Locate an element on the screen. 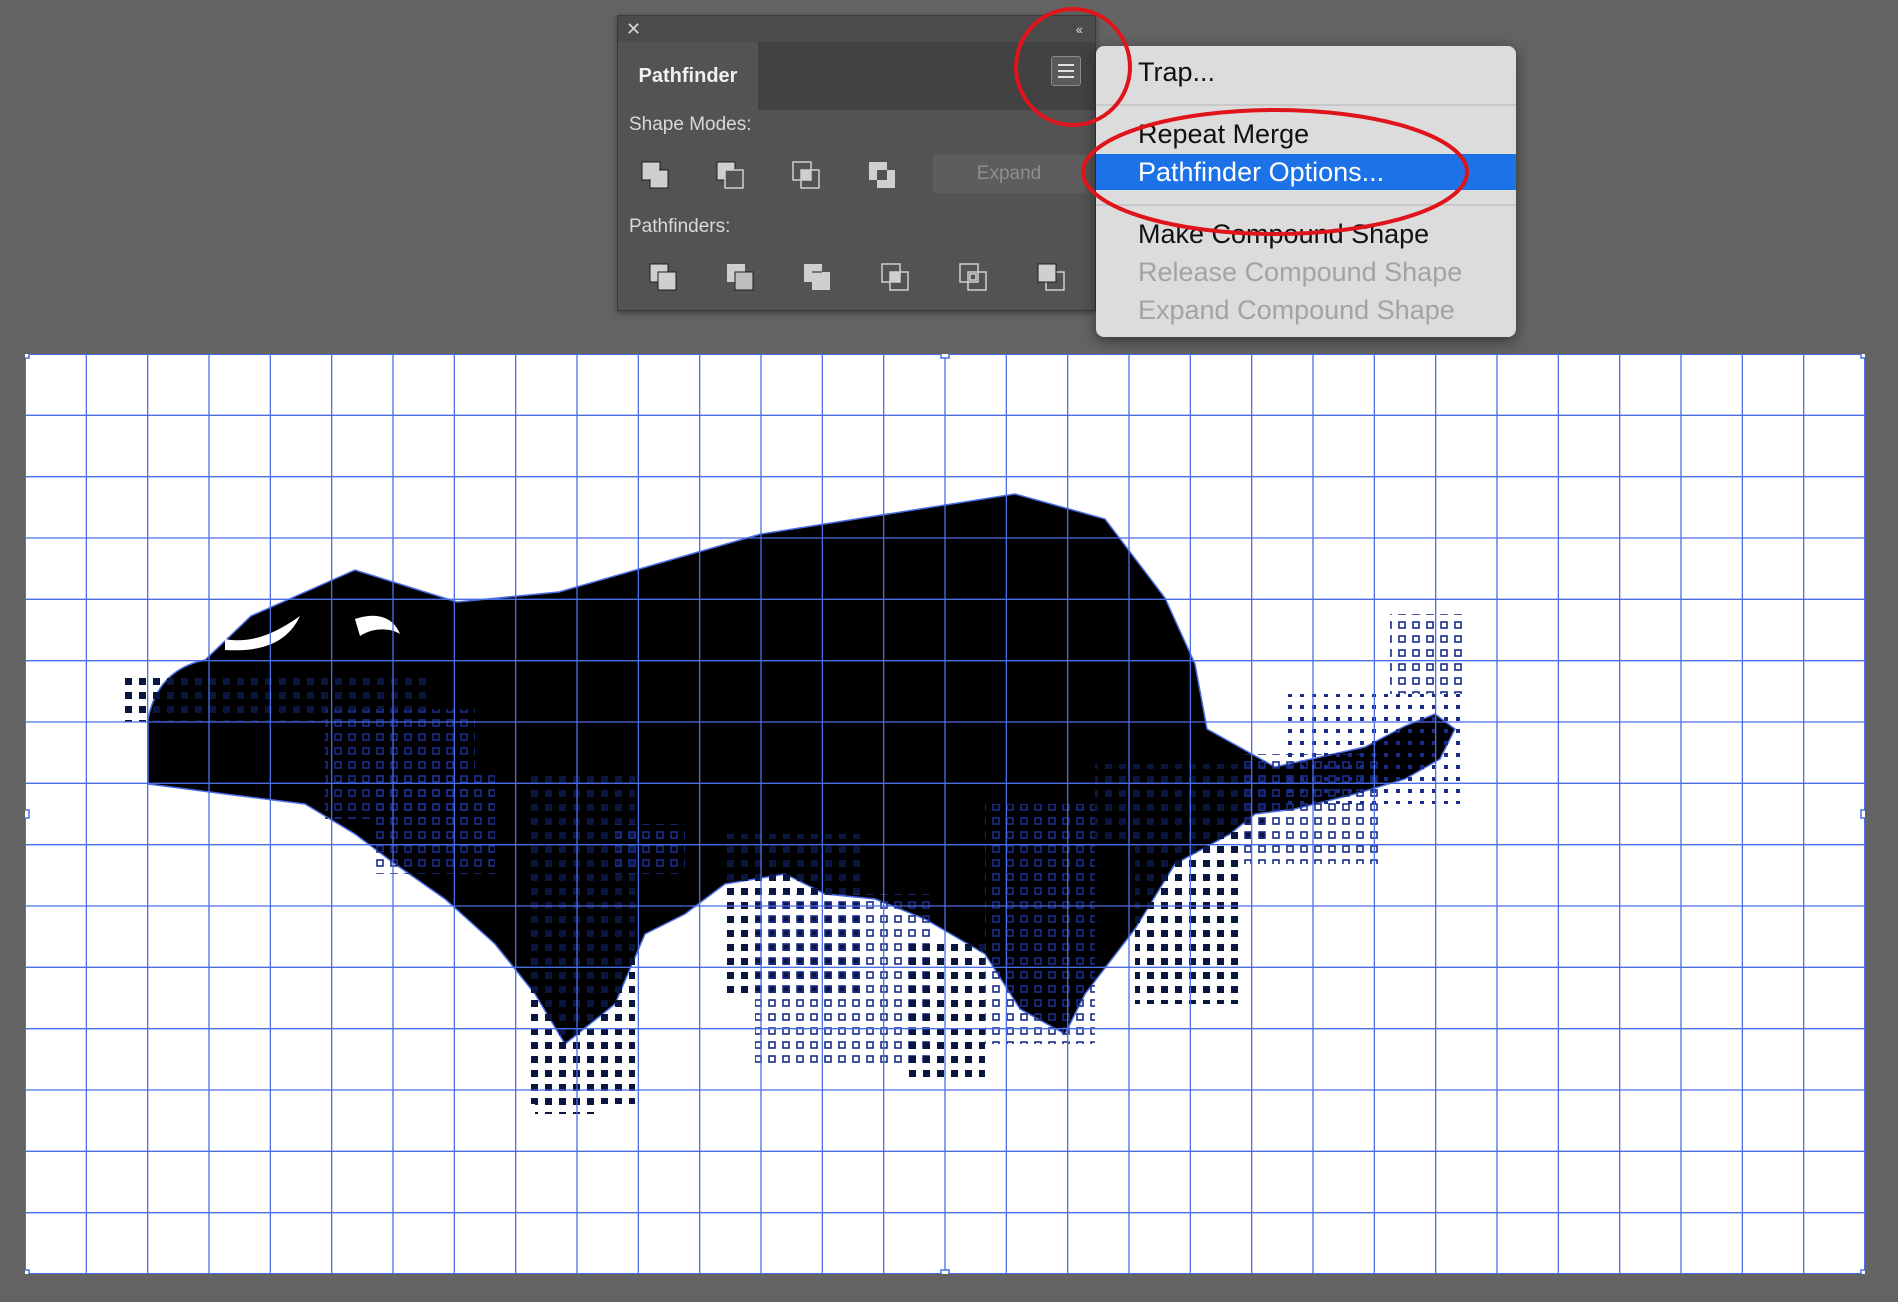  divide-icon is located at coordinates (663, 277).